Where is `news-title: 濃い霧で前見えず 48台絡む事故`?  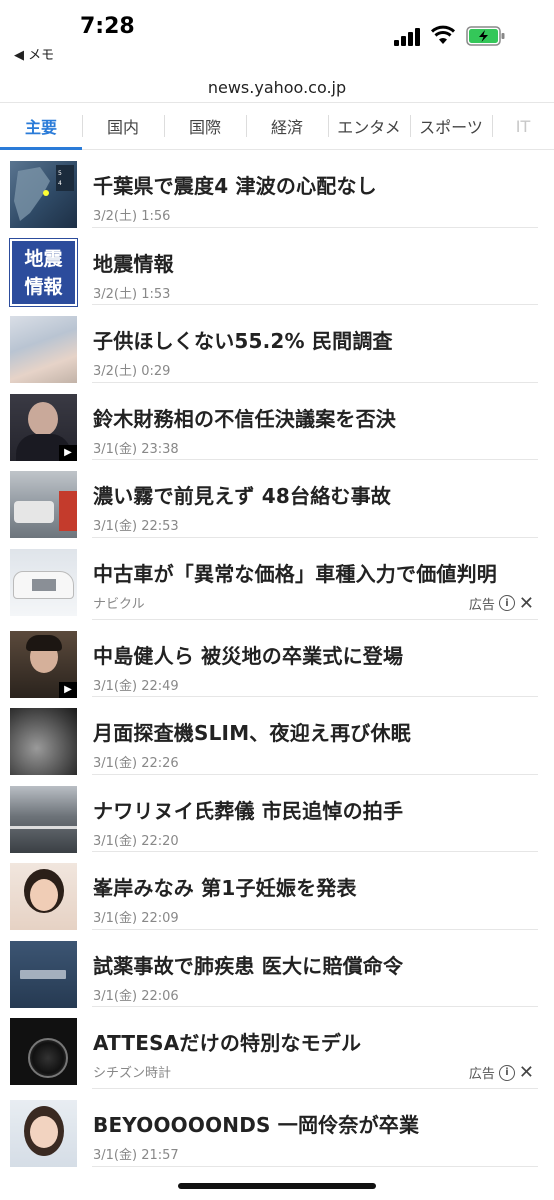 news-title: 濃い霧で前見えず 48台絡む事故 is located at coordinates (242, 496).